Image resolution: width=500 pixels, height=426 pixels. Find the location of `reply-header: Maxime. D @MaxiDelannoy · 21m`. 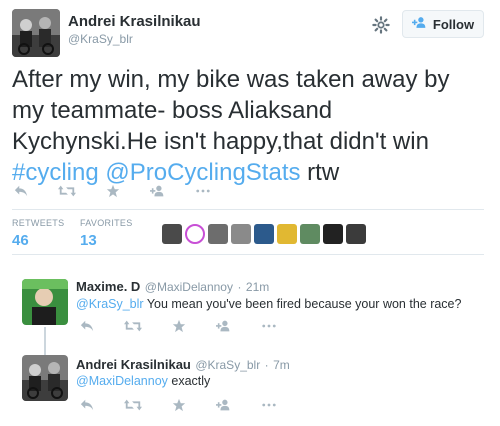

reply-header: Maxime. D @MaxiDelannoy · 21m is located at coordinates (172, 287).